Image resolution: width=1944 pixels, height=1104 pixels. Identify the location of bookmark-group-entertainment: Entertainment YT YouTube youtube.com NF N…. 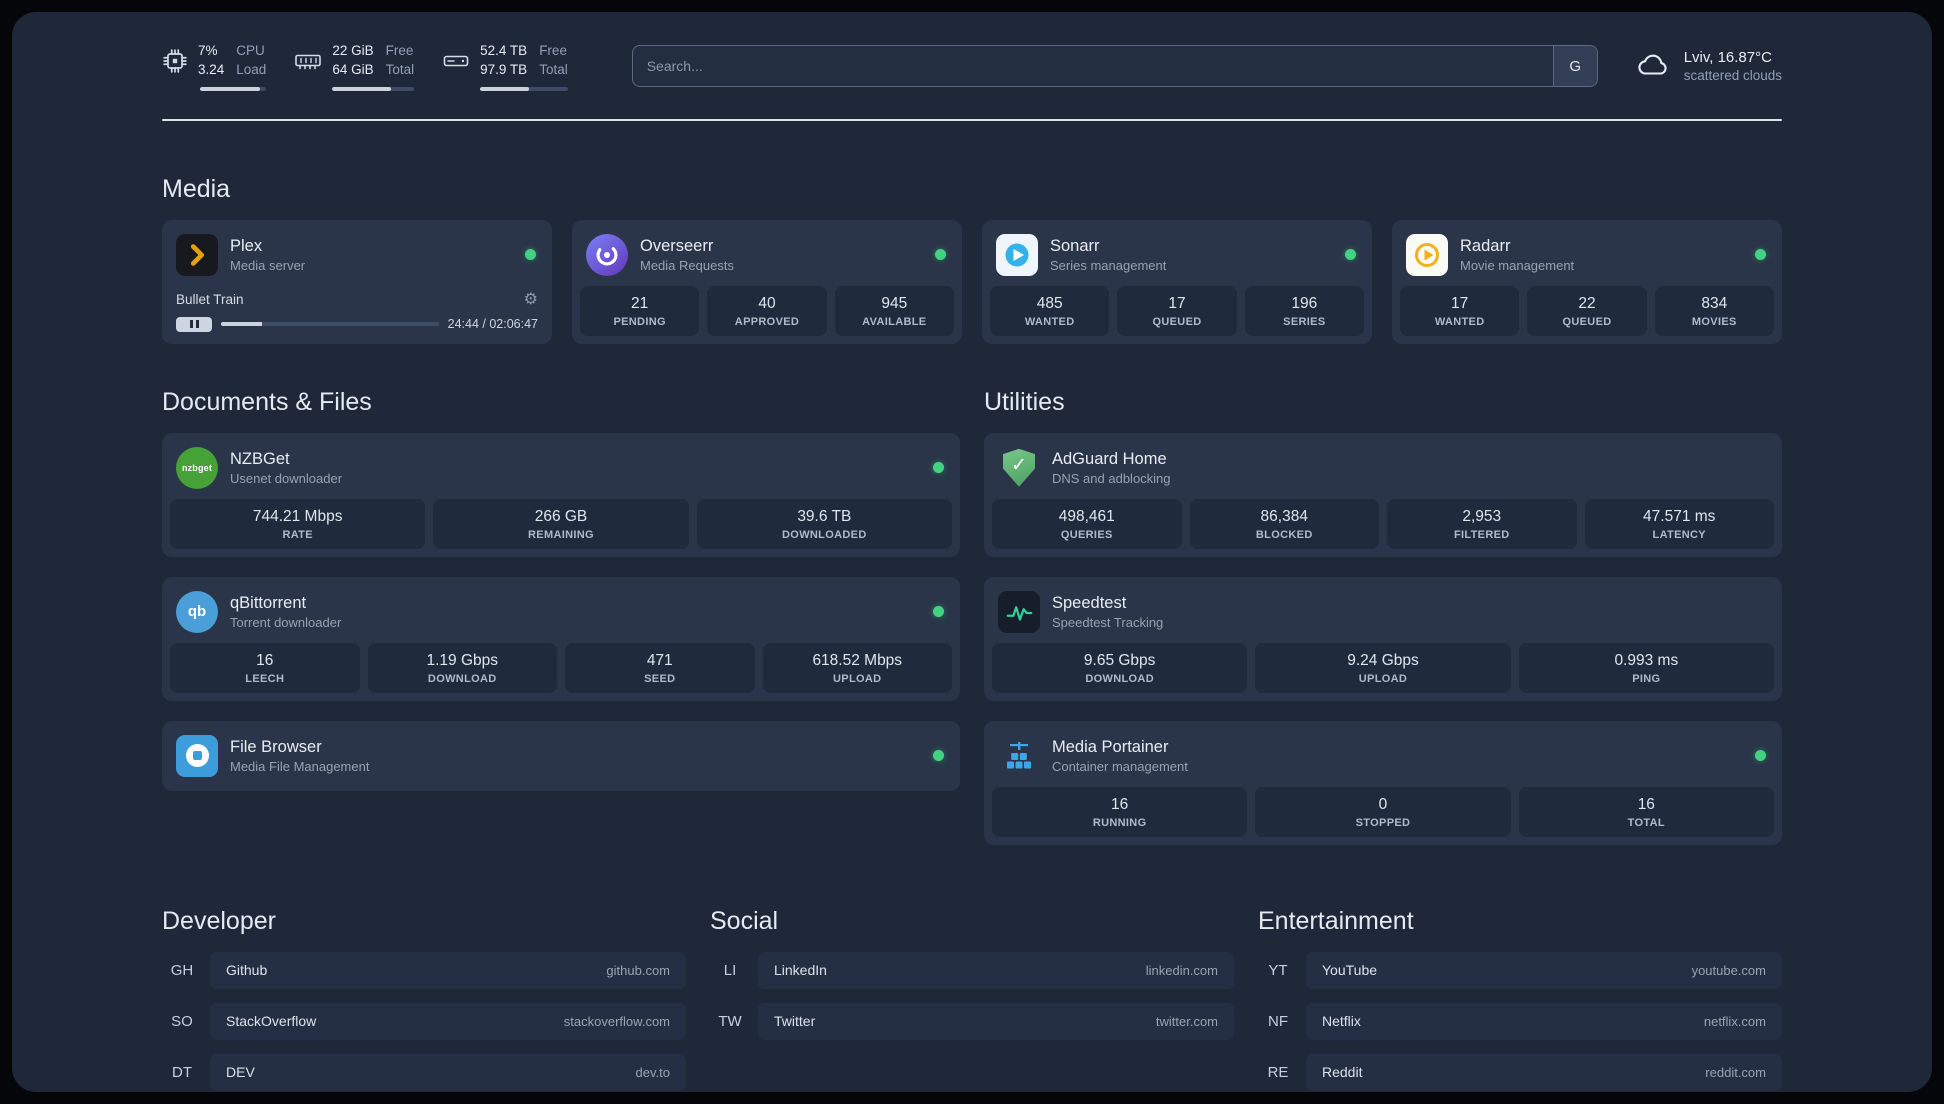
(1520, 999).